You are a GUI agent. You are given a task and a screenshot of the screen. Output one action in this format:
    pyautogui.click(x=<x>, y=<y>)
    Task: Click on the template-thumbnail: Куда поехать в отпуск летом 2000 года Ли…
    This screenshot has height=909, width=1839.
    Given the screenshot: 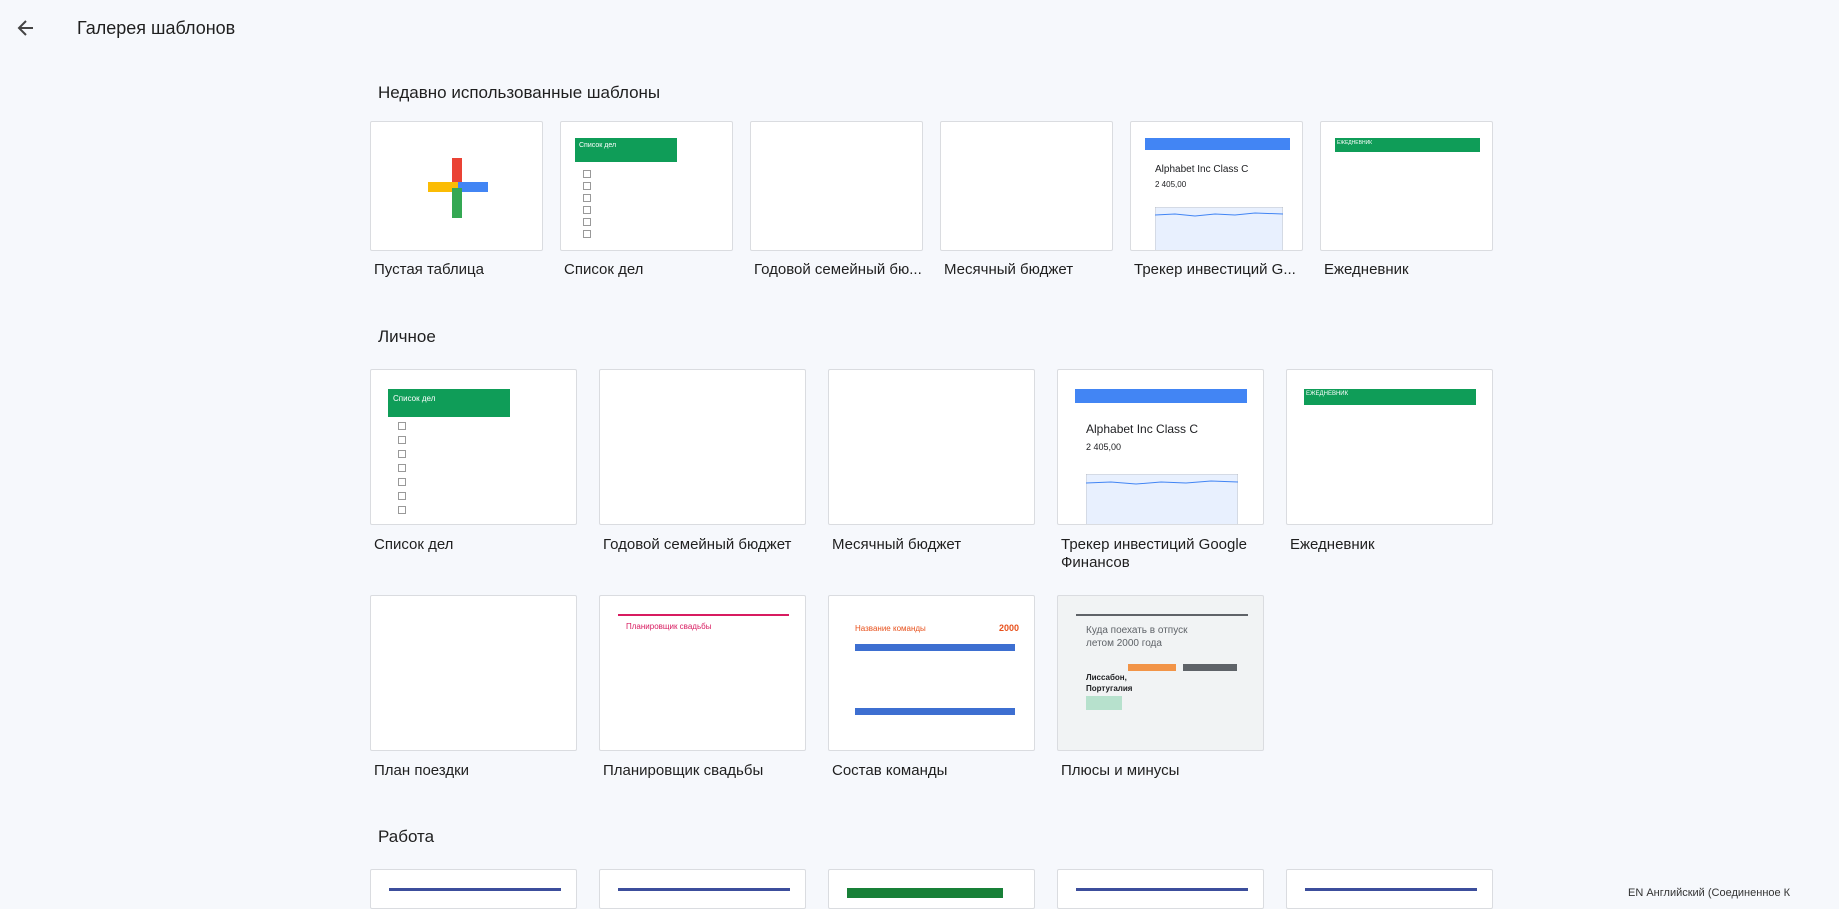 What is the action you would take?
    pyautogui.click(x=1160, y=673)
    